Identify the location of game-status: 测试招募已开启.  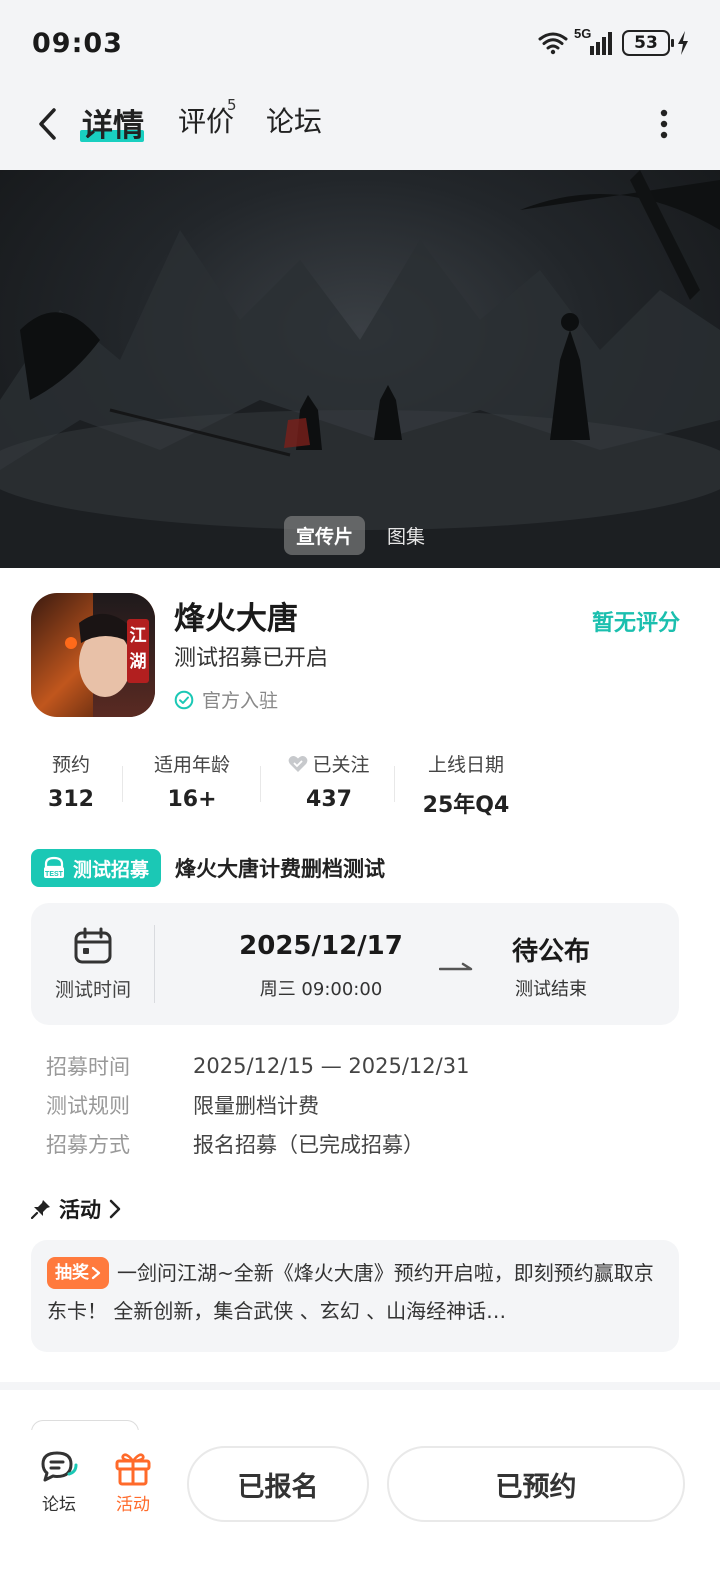
(251, 658).